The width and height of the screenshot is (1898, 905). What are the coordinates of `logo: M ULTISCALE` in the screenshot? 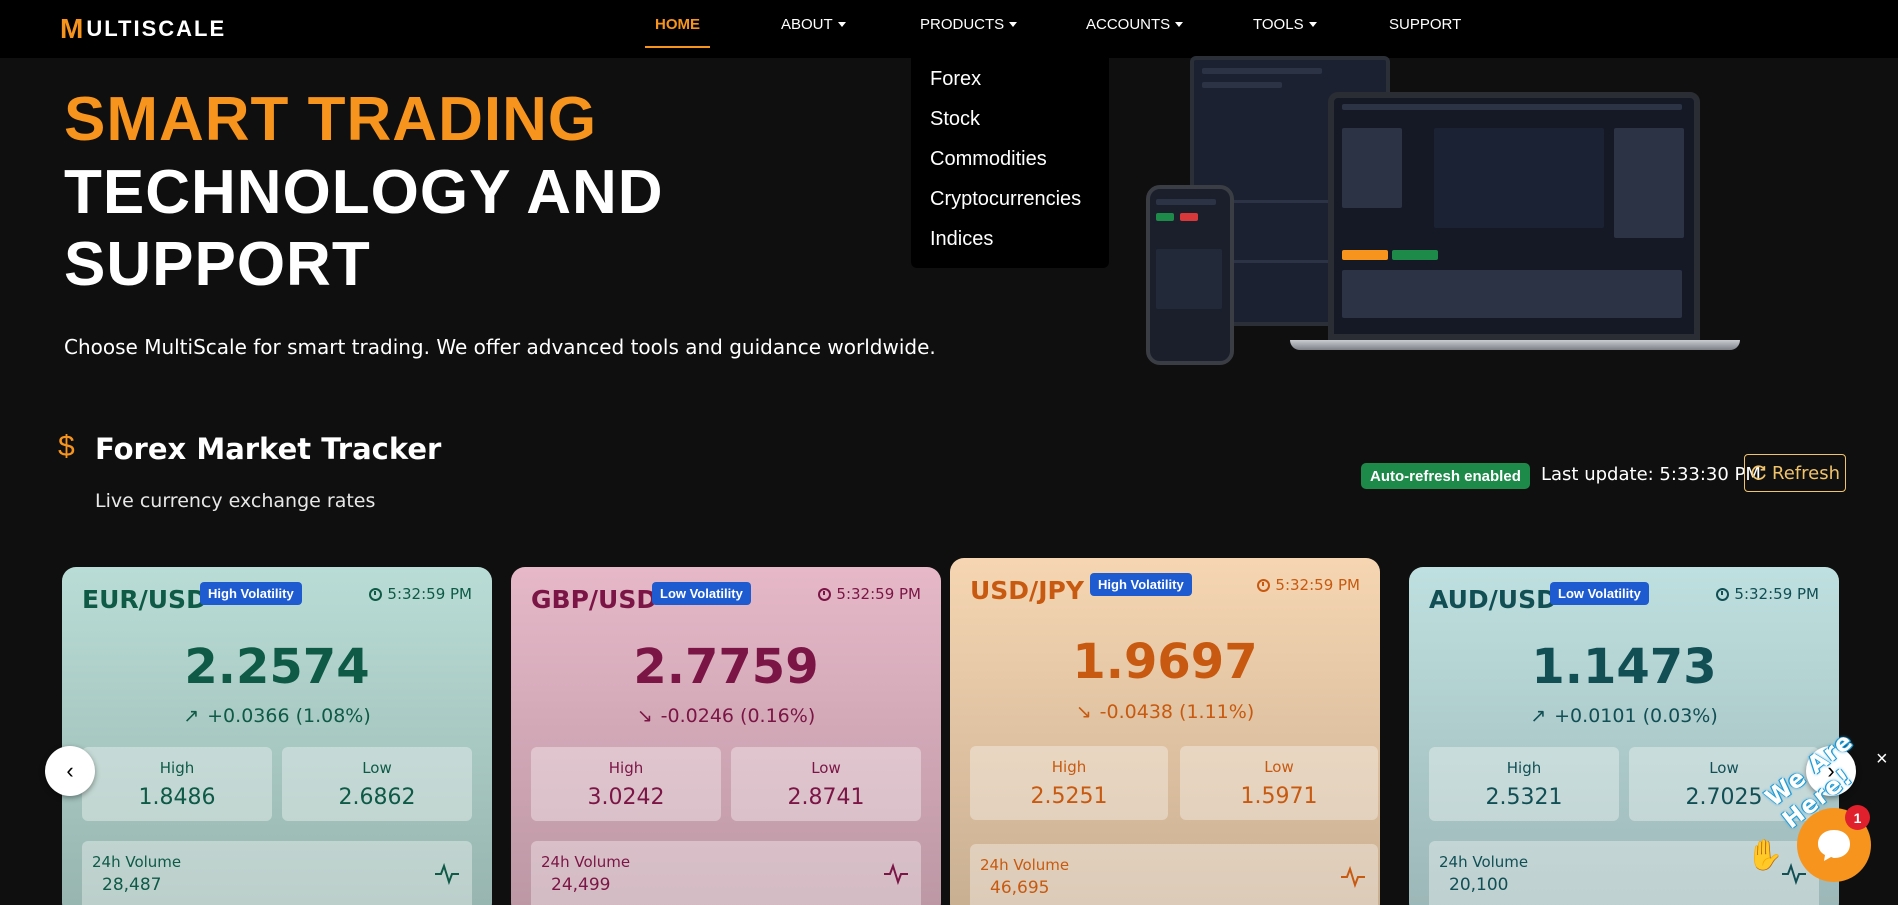 It's located at (143, 29).